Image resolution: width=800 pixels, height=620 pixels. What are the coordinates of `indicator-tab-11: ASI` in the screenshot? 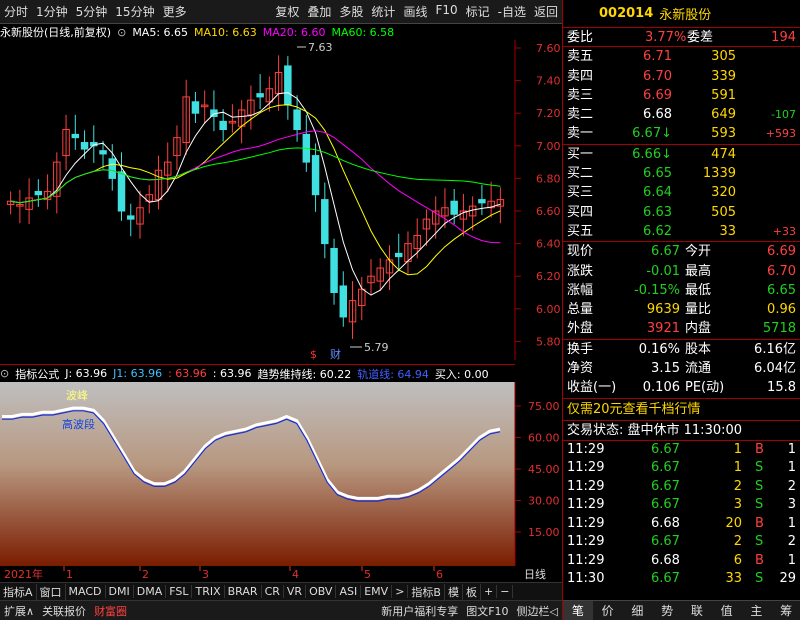 It's located at (349, 591).